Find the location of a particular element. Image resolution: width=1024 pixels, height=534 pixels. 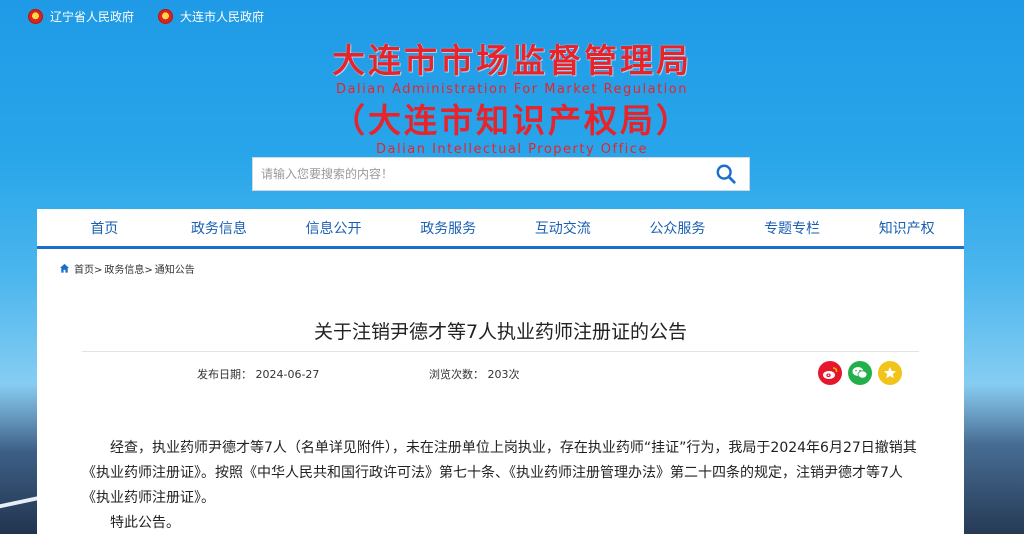

article-title: 关于注销尹德才等7人执业药师注册证的公告 is located at coordinates (500, 332).